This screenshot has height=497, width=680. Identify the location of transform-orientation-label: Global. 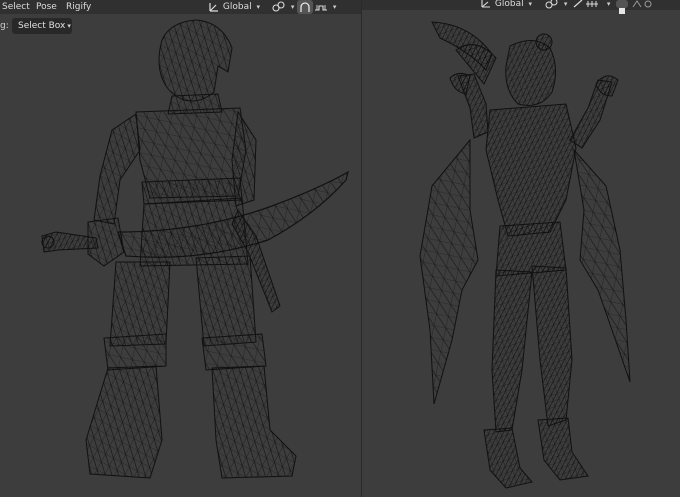
(237, 7).